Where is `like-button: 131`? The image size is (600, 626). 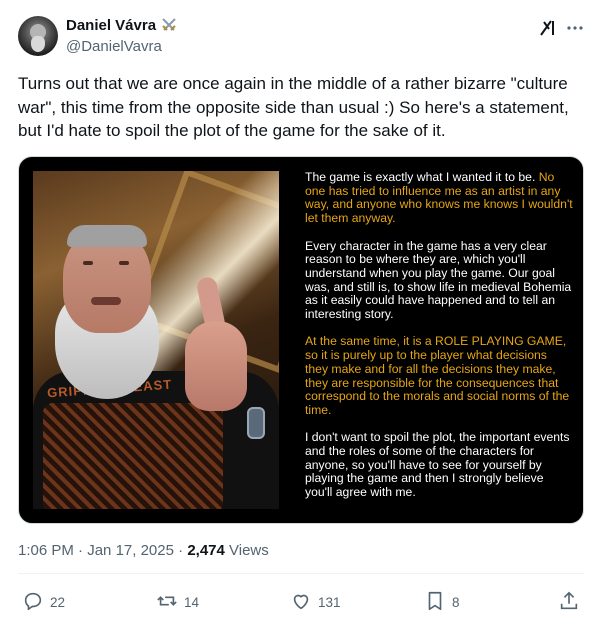 like-button: 131 is located at coordinates (315, 602).